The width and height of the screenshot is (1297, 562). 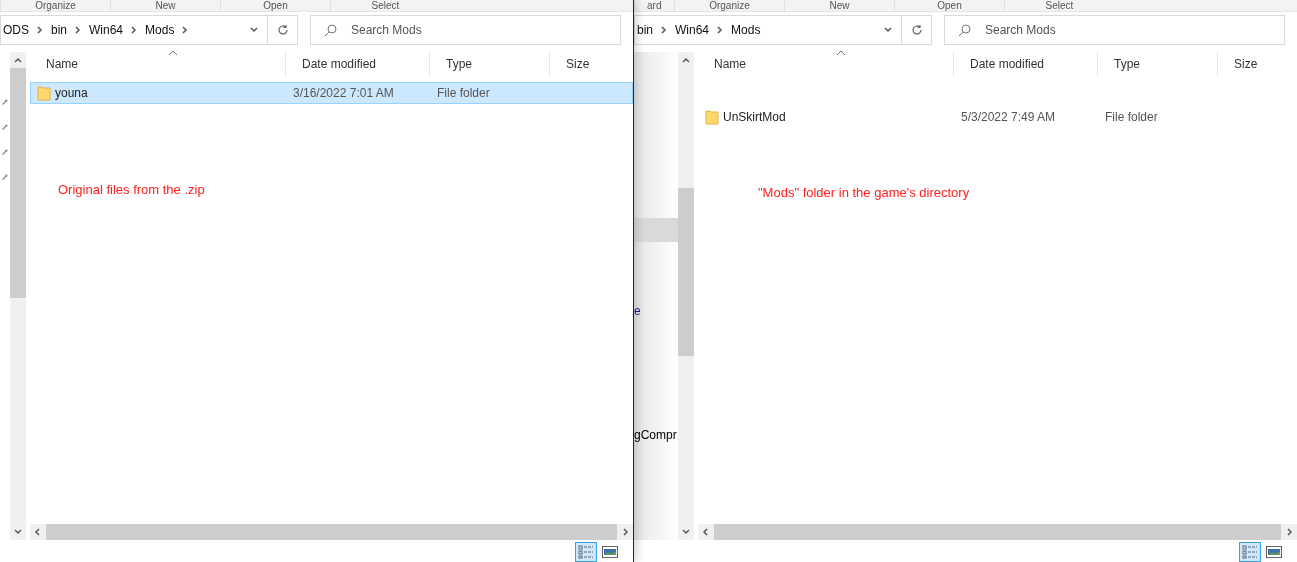 I want to click on file-row: UnSkirtMod 5/3/2022 7:49 AM File folder, so click(x=997, y=117).